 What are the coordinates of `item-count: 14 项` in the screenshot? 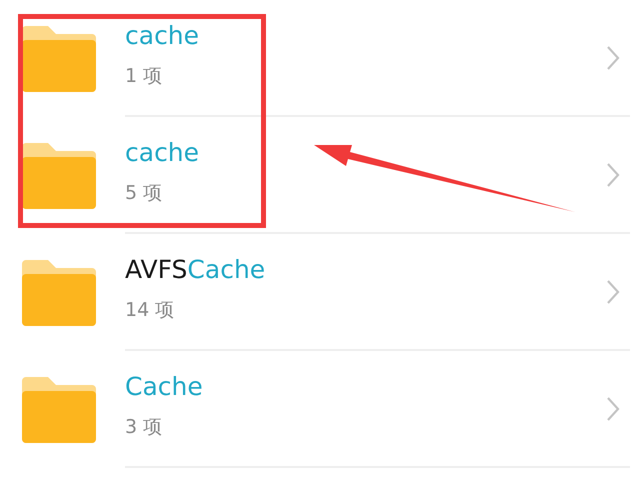 It's located at (150, 311).